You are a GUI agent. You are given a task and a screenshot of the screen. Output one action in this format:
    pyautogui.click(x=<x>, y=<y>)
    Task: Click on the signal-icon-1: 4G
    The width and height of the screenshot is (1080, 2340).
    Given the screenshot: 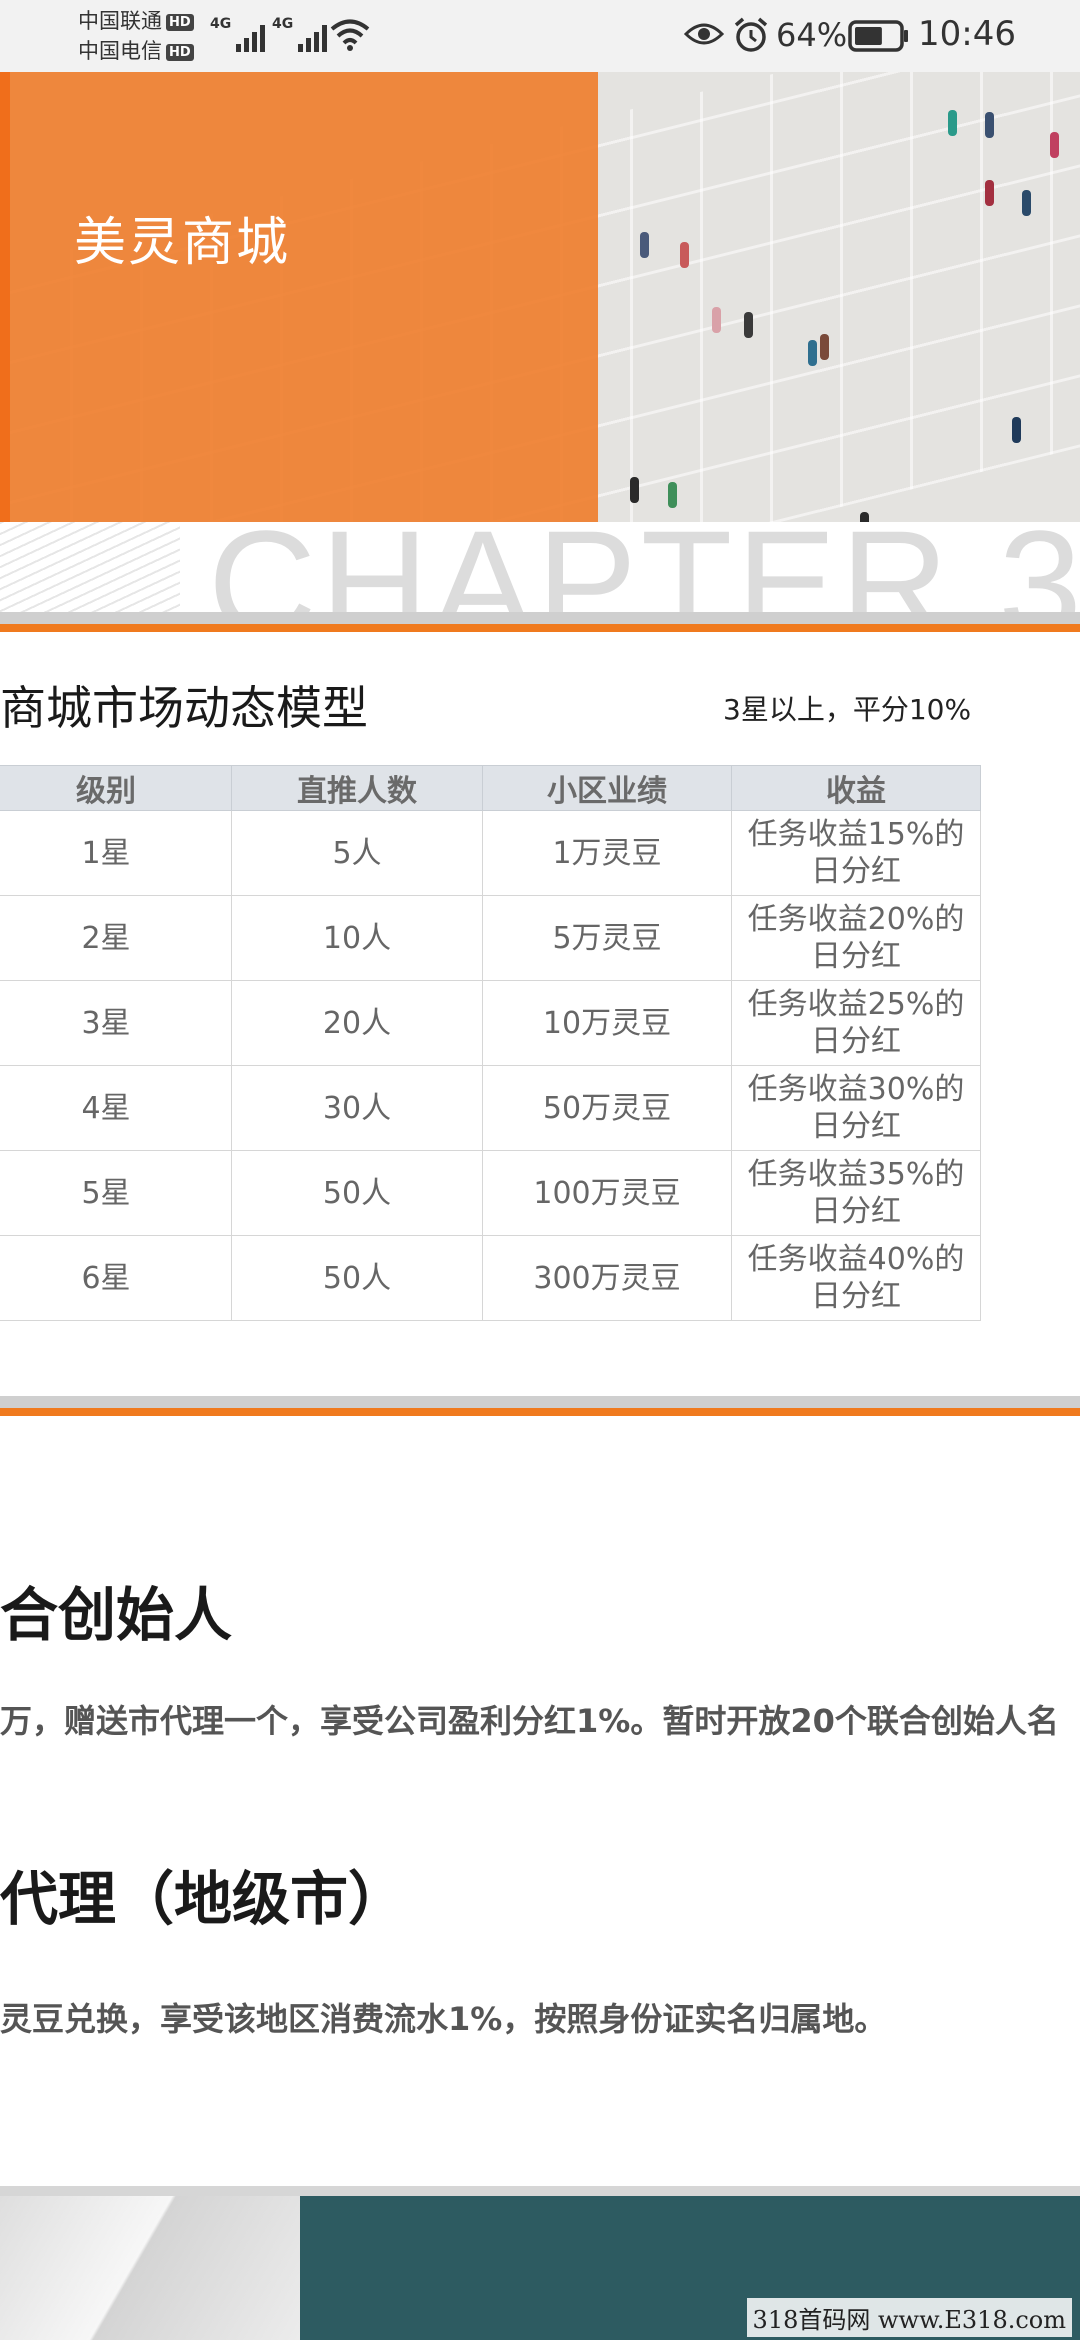 What is the action you would take?
    pyautogui.click(x=238, y=34)
    